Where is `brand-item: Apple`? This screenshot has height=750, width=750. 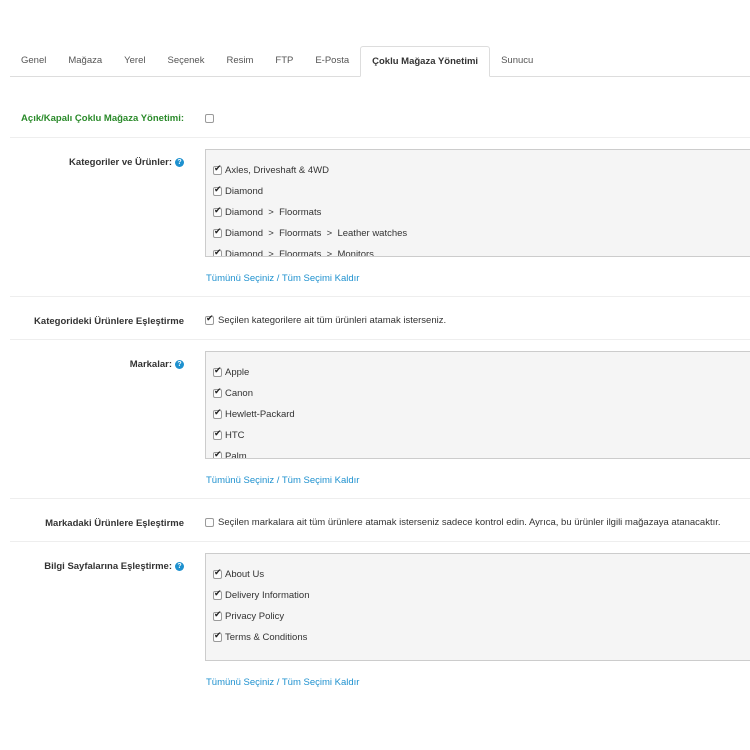 brand-item: Apple is located at coordinates (231, 372).